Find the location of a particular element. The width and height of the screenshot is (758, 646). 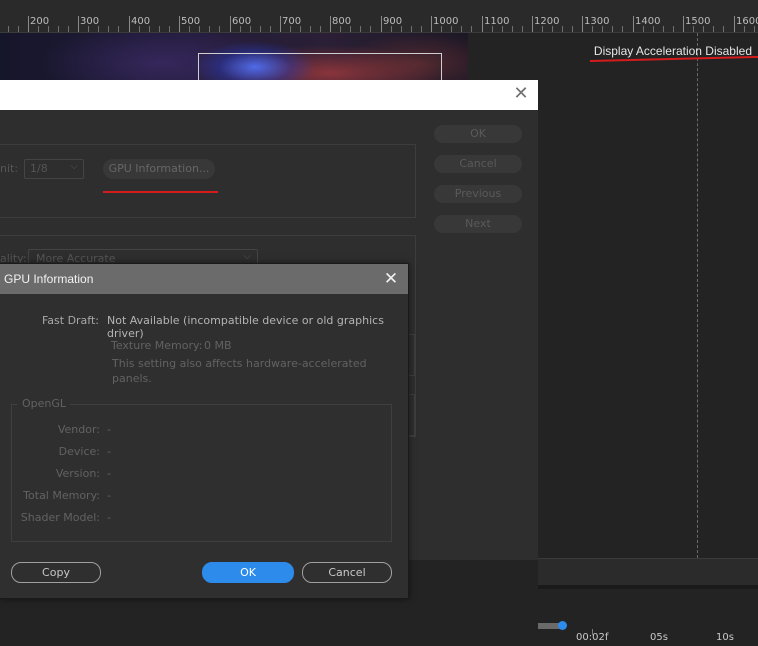

resolution-label: nit: is located at coordinates (9, 168).